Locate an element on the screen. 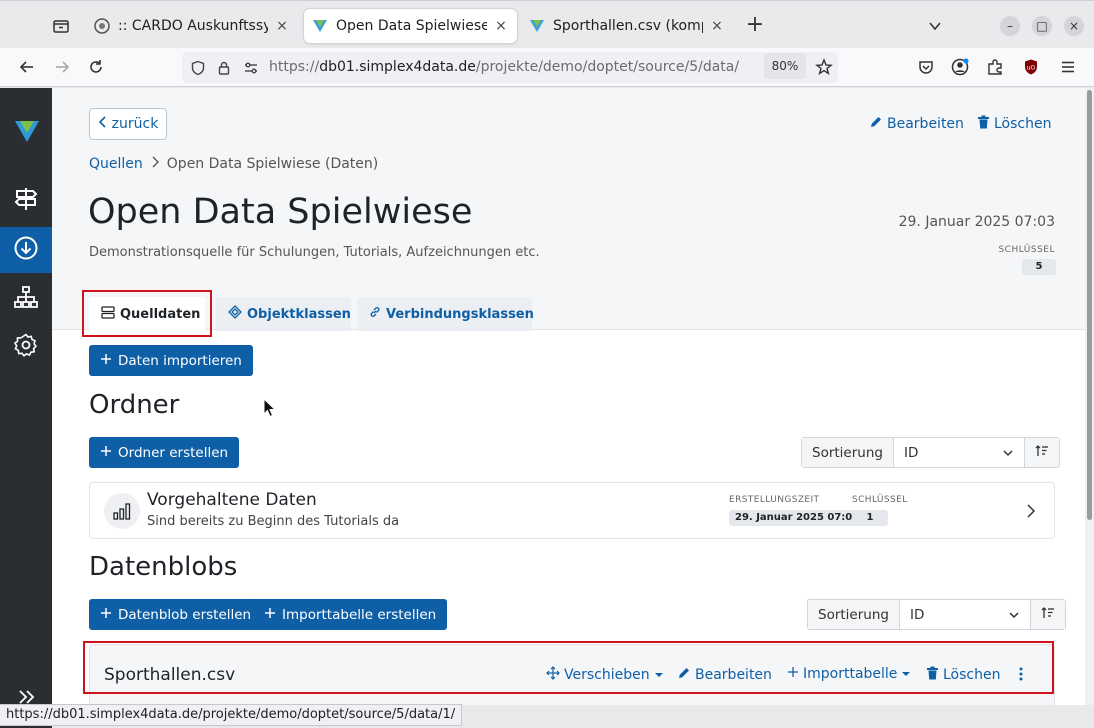 Image resolution: width=1094 pixels, height=728 pixels. sidebar-item-hierarchy is located at coordinates (26, 299).